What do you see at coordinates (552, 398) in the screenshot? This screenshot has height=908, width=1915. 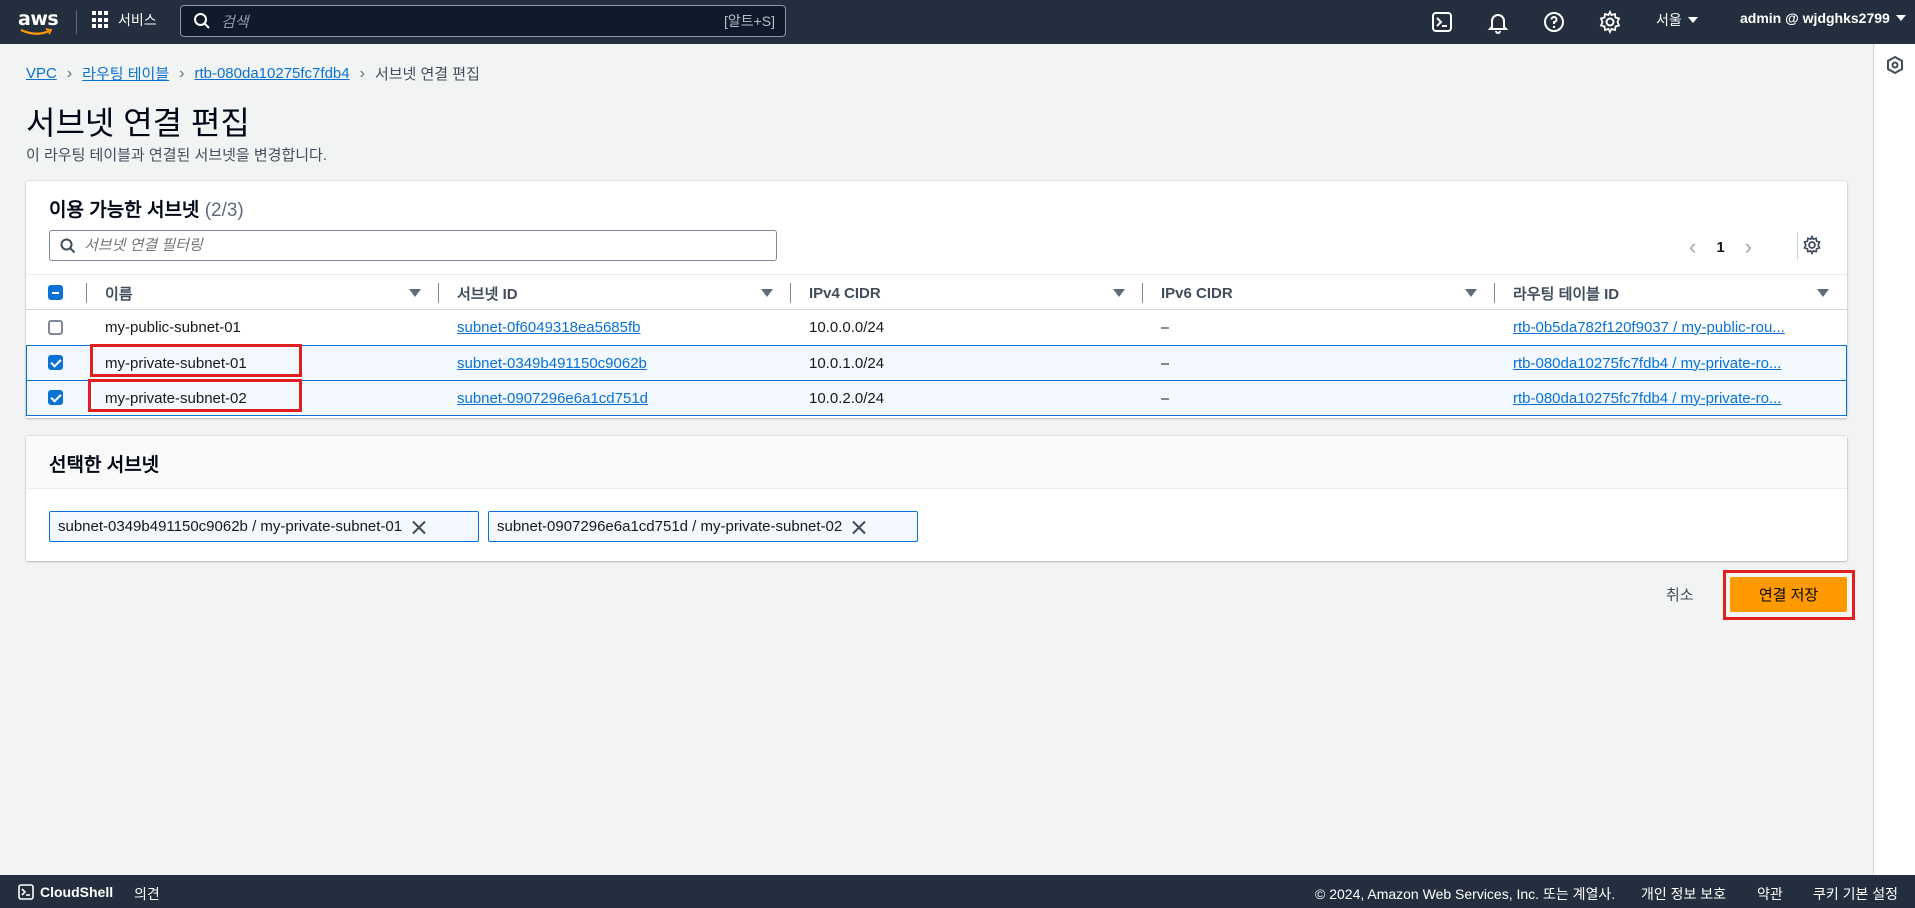 I see `cell-subnet-id-link: subnet-0907296e6a1cd751d` at bounding box center [552, 398].